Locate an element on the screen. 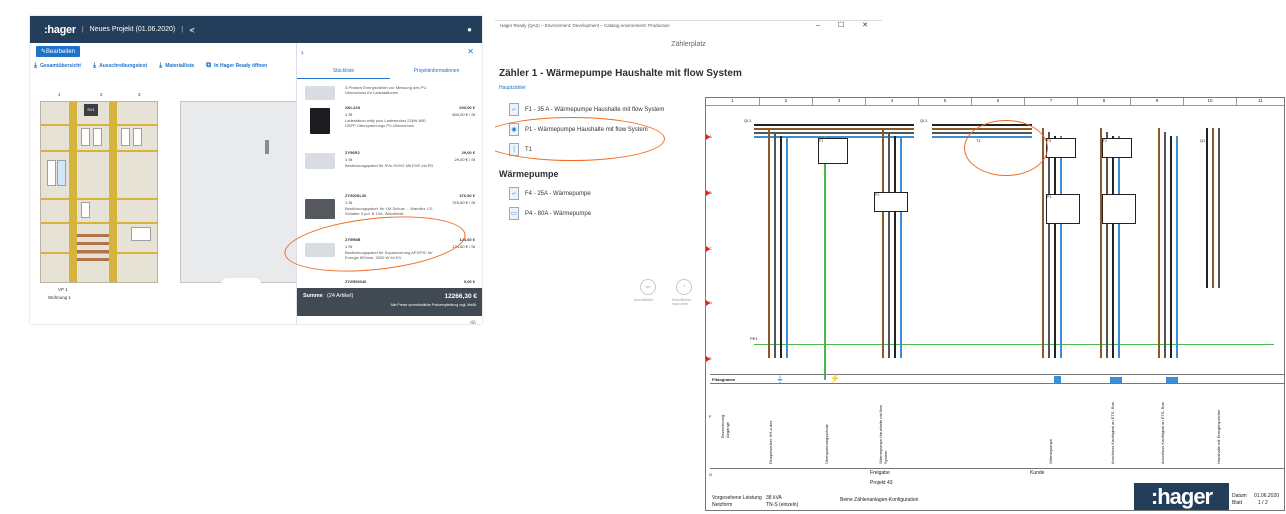 The width and height of the screenshot is (1286, 514). section-heading: Wärmepumpe is located at coordinates (529, 174).